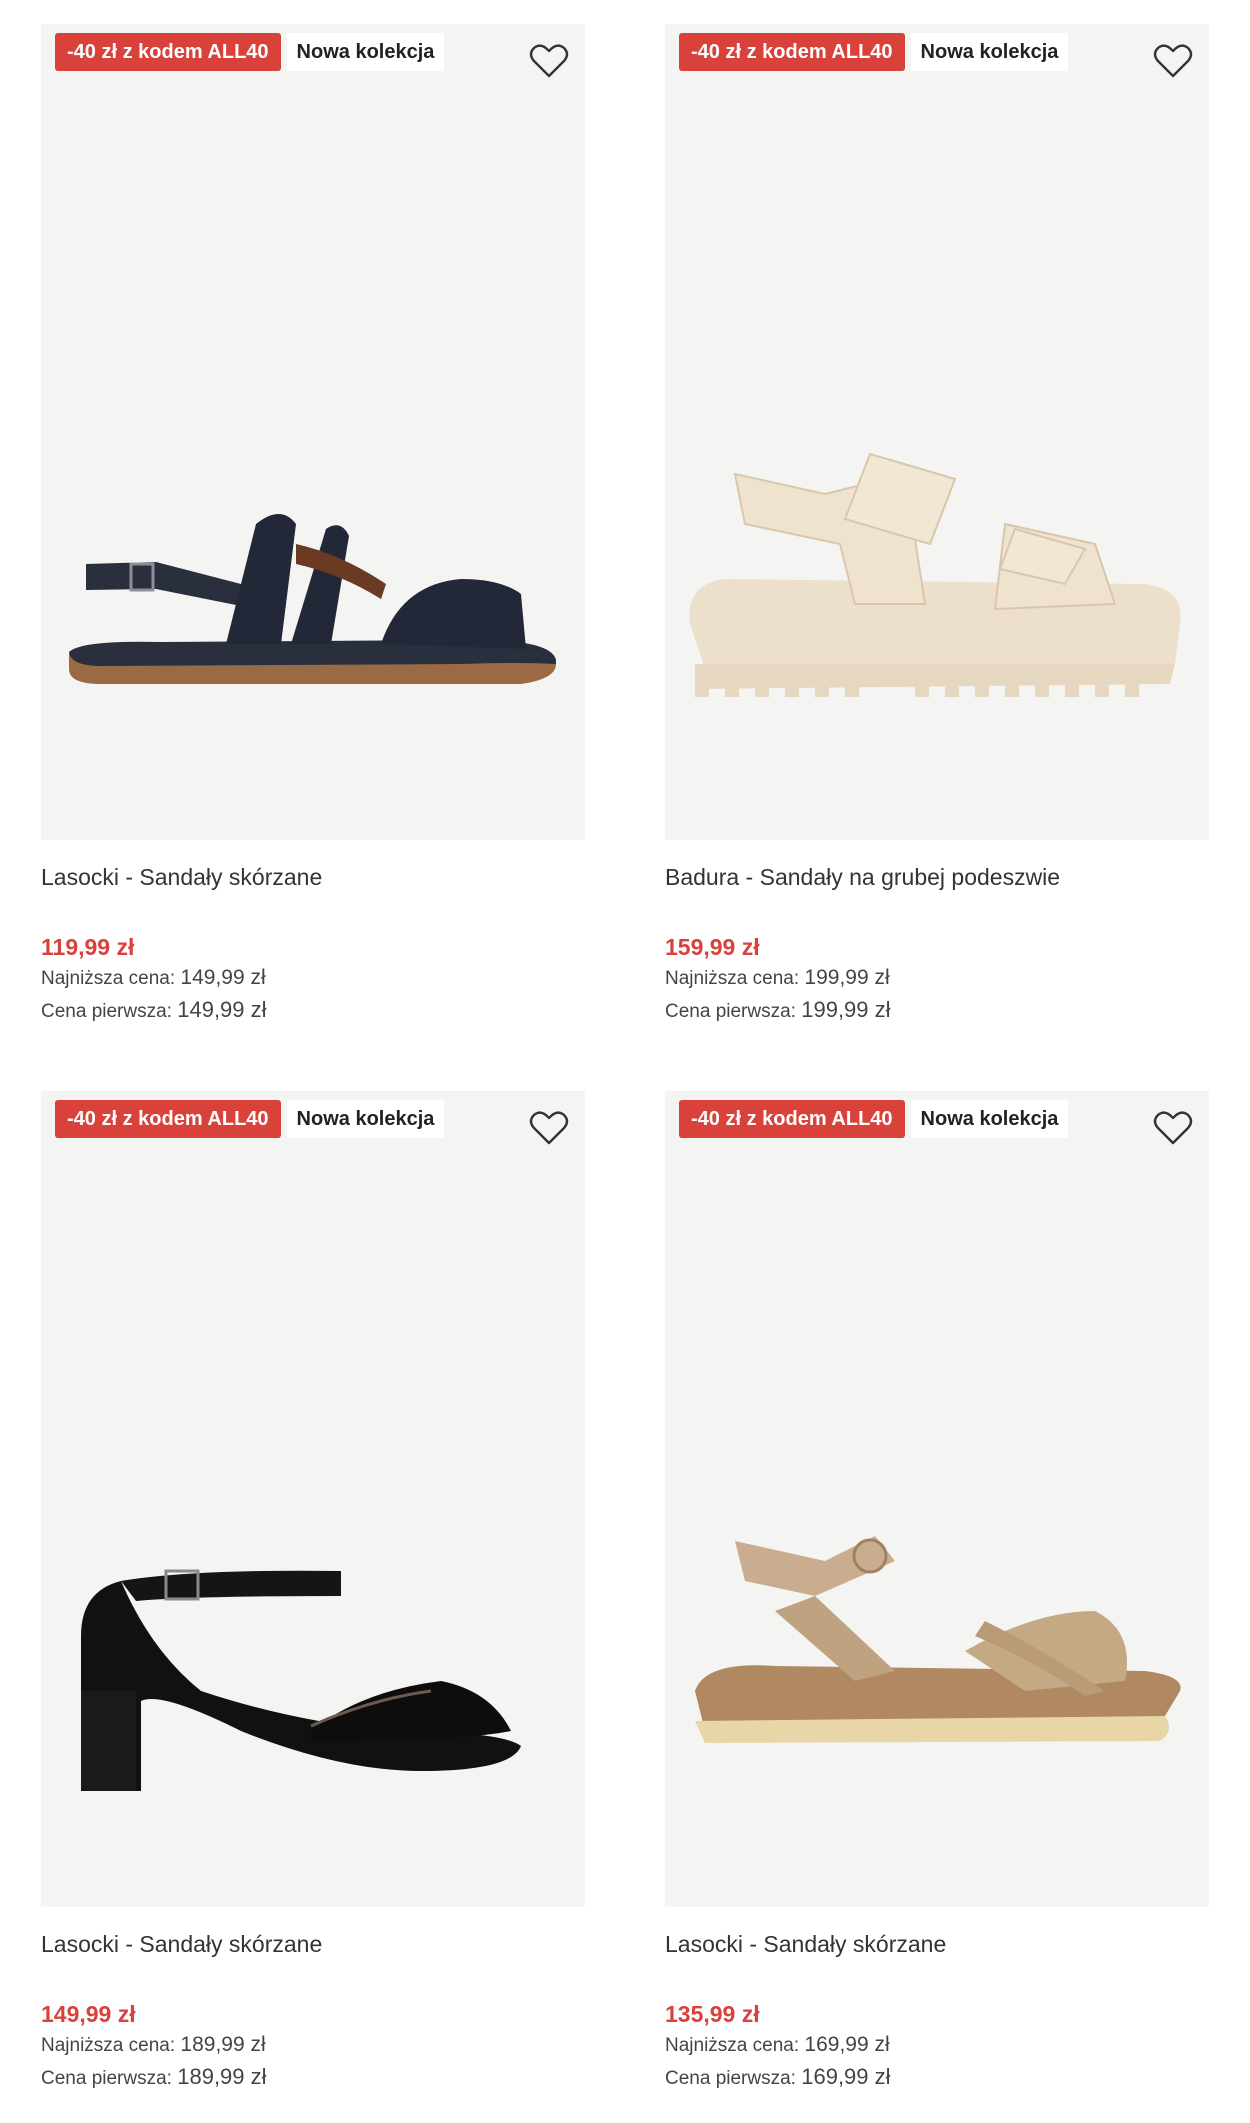  What do you see at coordinates (313, 978) in the screenshot?
I see `lowest-price-row: Najniższa cena: 149,99 zł` at bounding box center [313, 978].